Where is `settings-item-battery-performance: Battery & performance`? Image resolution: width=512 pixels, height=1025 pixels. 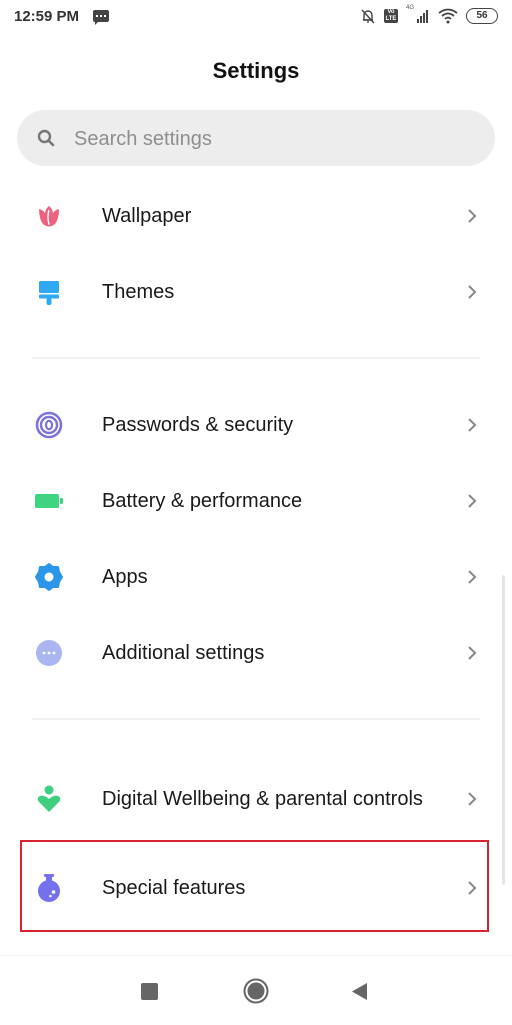
settings-item-battery-performance: Battery & performance is located at coordinates (256, 501).